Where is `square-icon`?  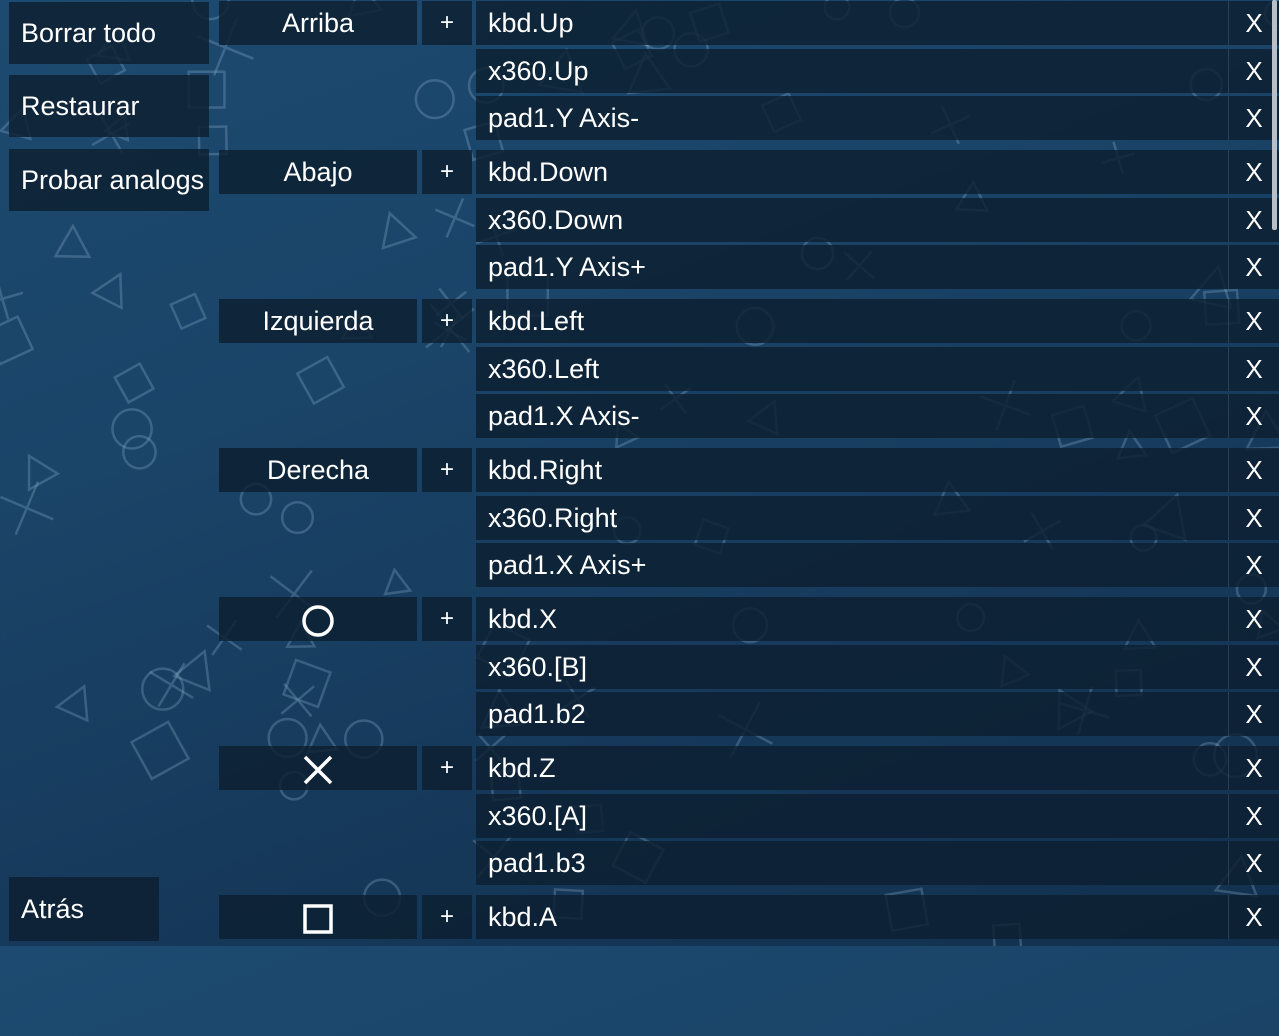 square-icon is located at coordinates (318, 918).